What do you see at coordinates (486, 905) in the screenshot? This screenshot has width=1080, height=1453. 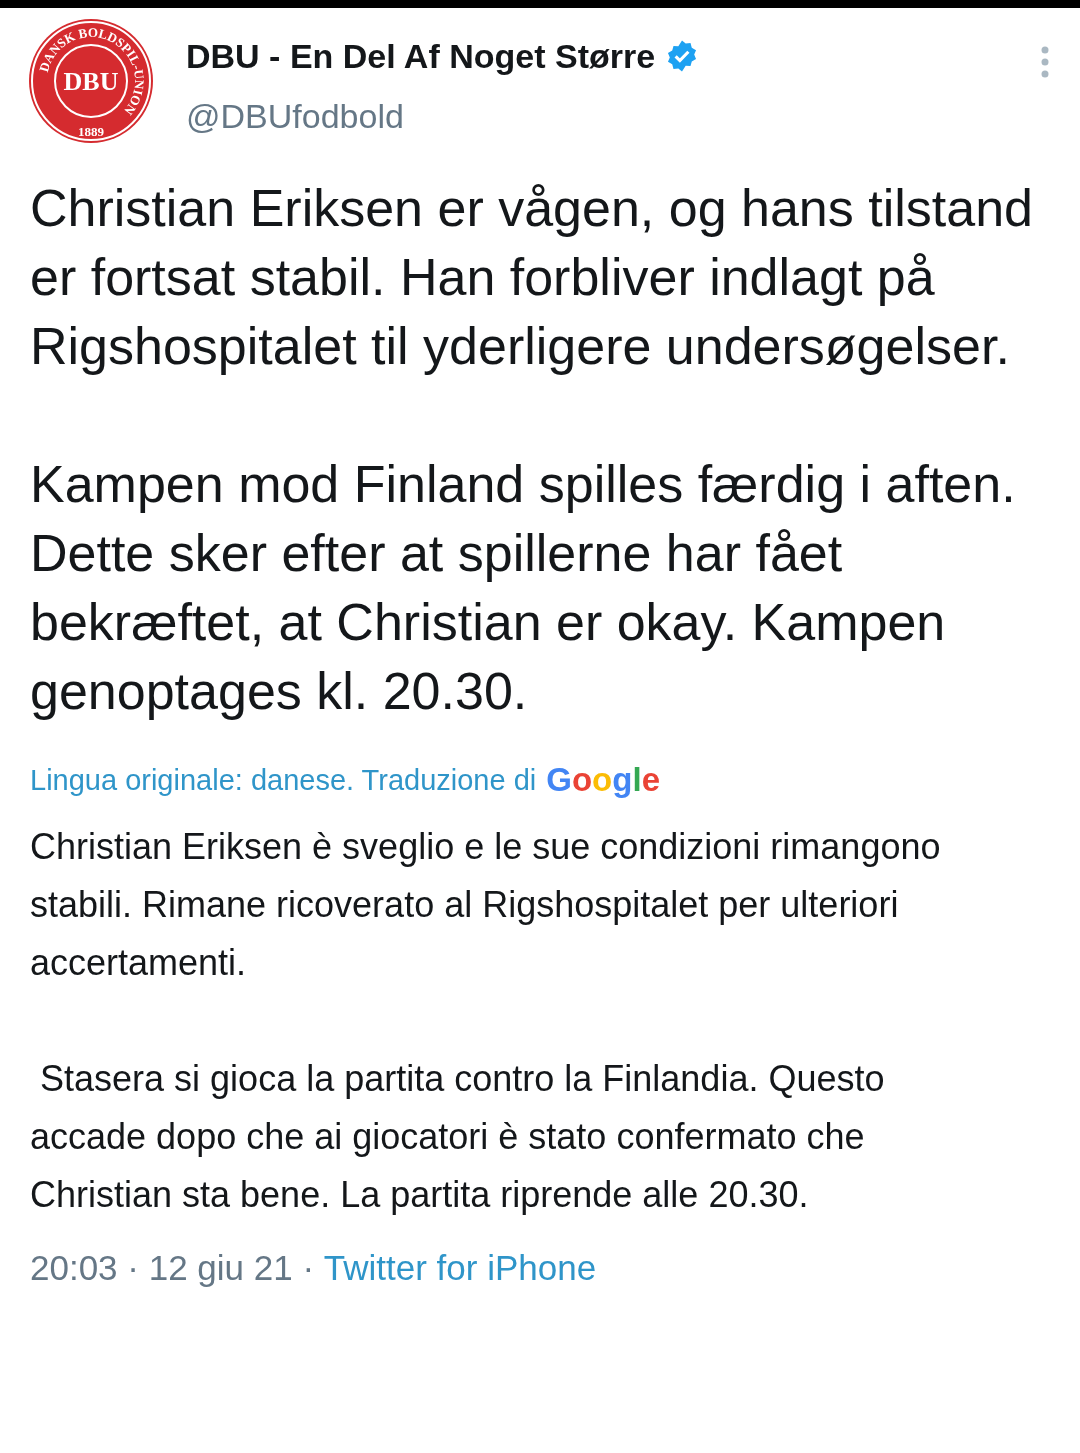 I see `translated-text: Christian Eriksen è sveglio e le sue condizioni rimangono stabili. Rimane ricoverato al Rigshospitalet per ulteriori accertamenti.` at bounding box center [486, 905].